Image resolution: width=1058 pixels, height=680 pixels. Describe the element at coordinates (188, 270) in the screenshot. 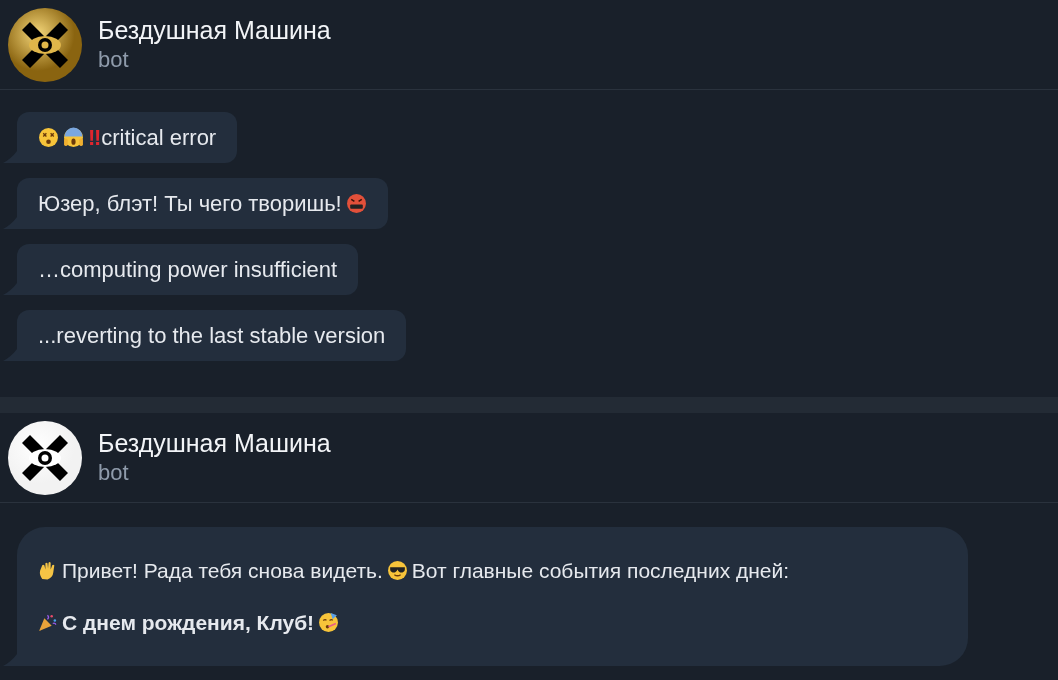

I see `message-text: …computing power insufficient` at that location.